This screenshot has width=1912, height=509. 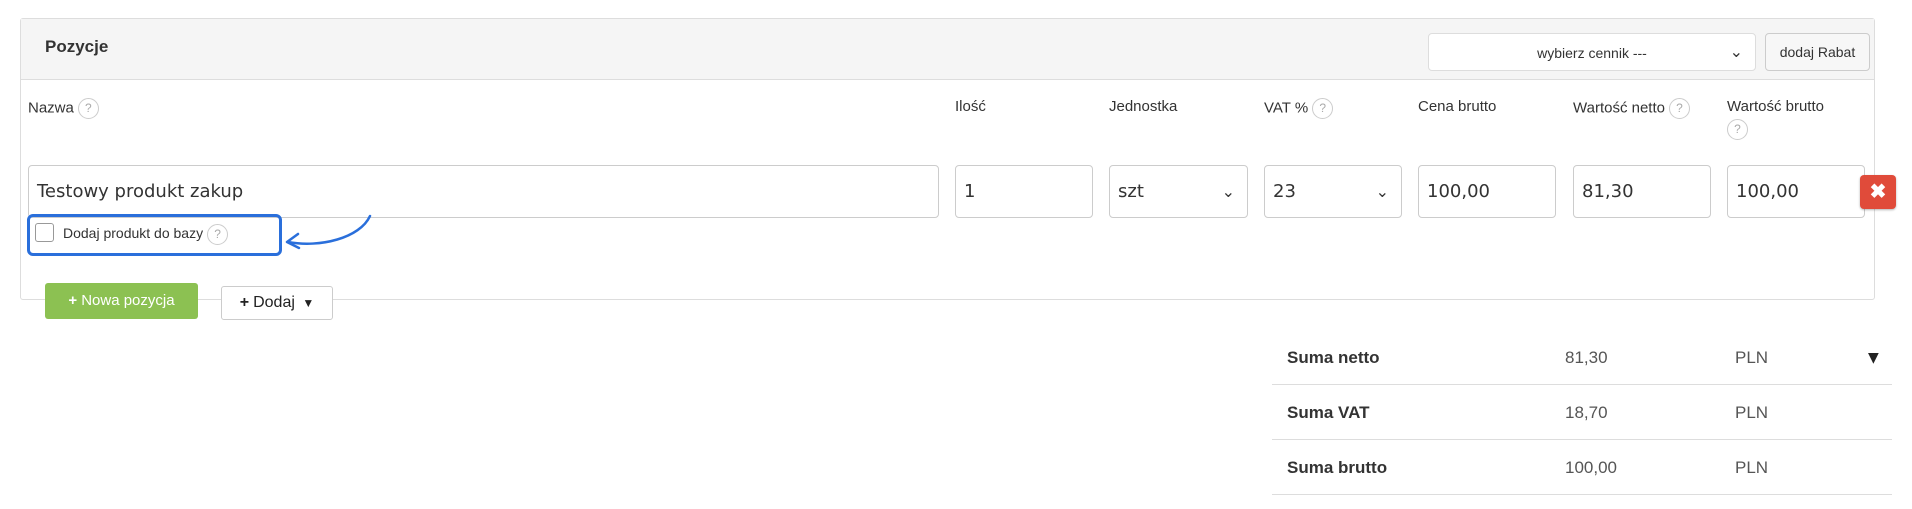 I want to click on column-header-nazwa: Nazwa?, so click(x=63, y=108).